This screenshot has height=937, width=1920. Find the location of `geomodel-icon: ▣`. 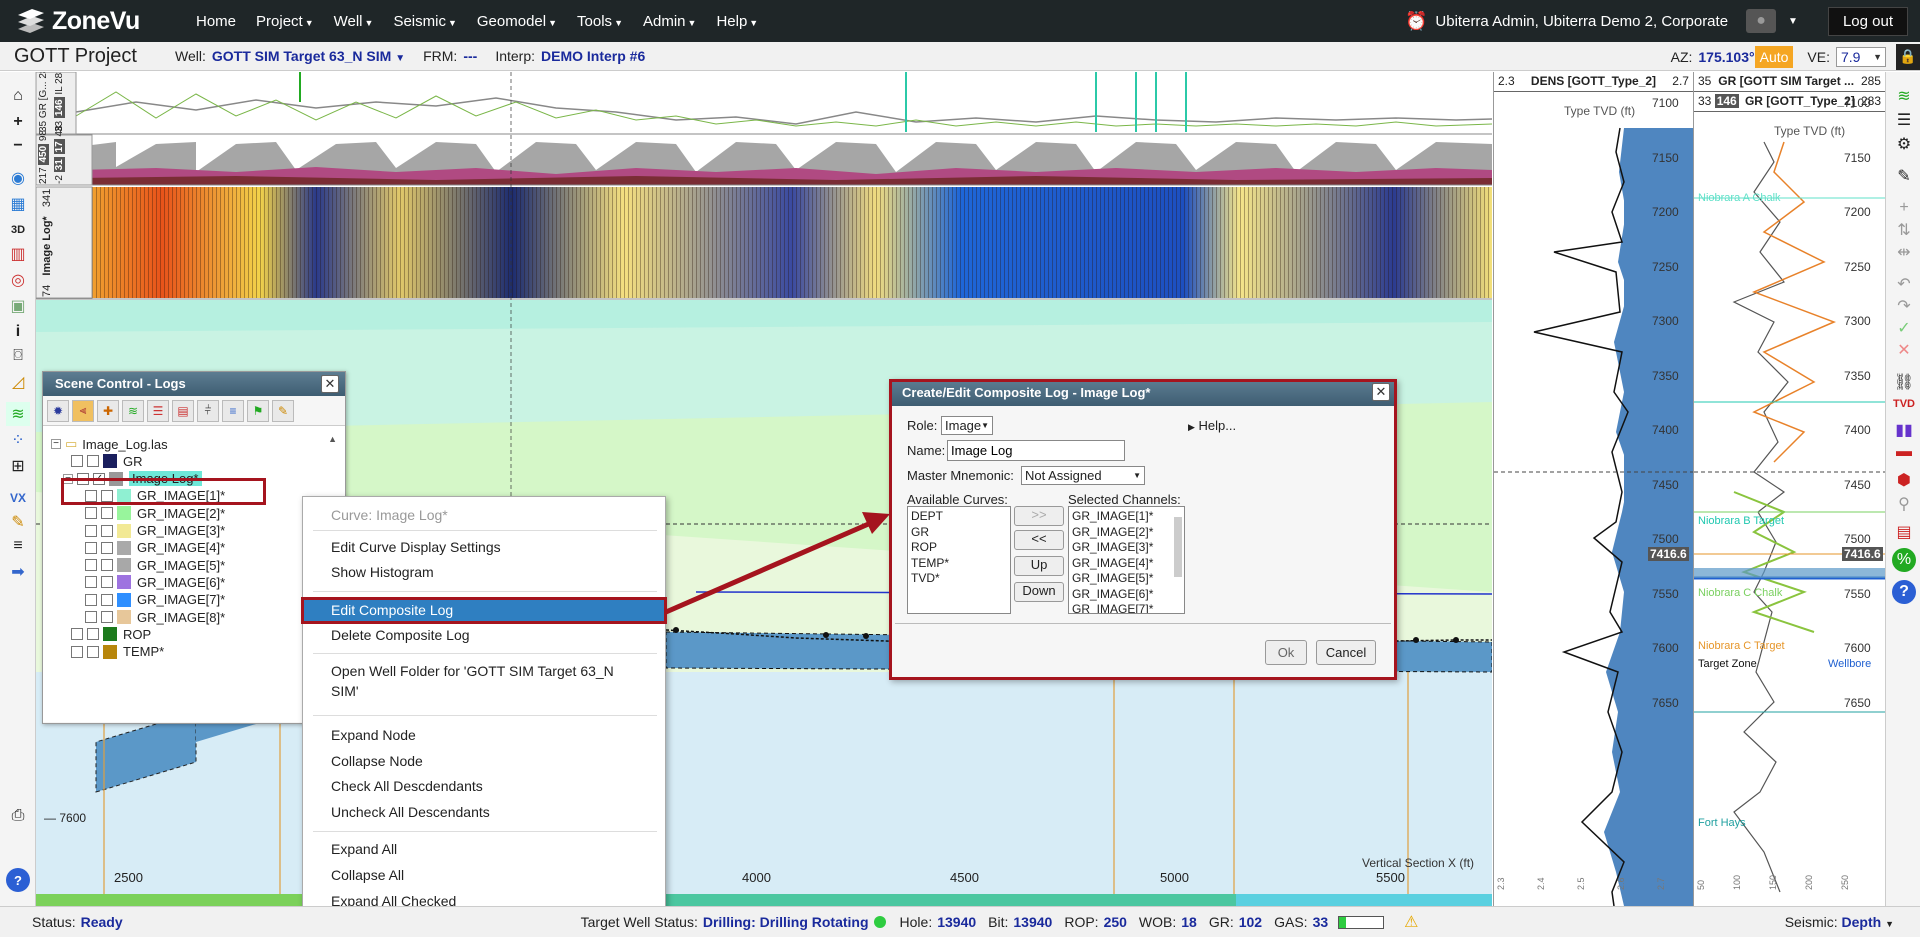

geomodel-icon: ▣ is located at coordinates (18, 306).